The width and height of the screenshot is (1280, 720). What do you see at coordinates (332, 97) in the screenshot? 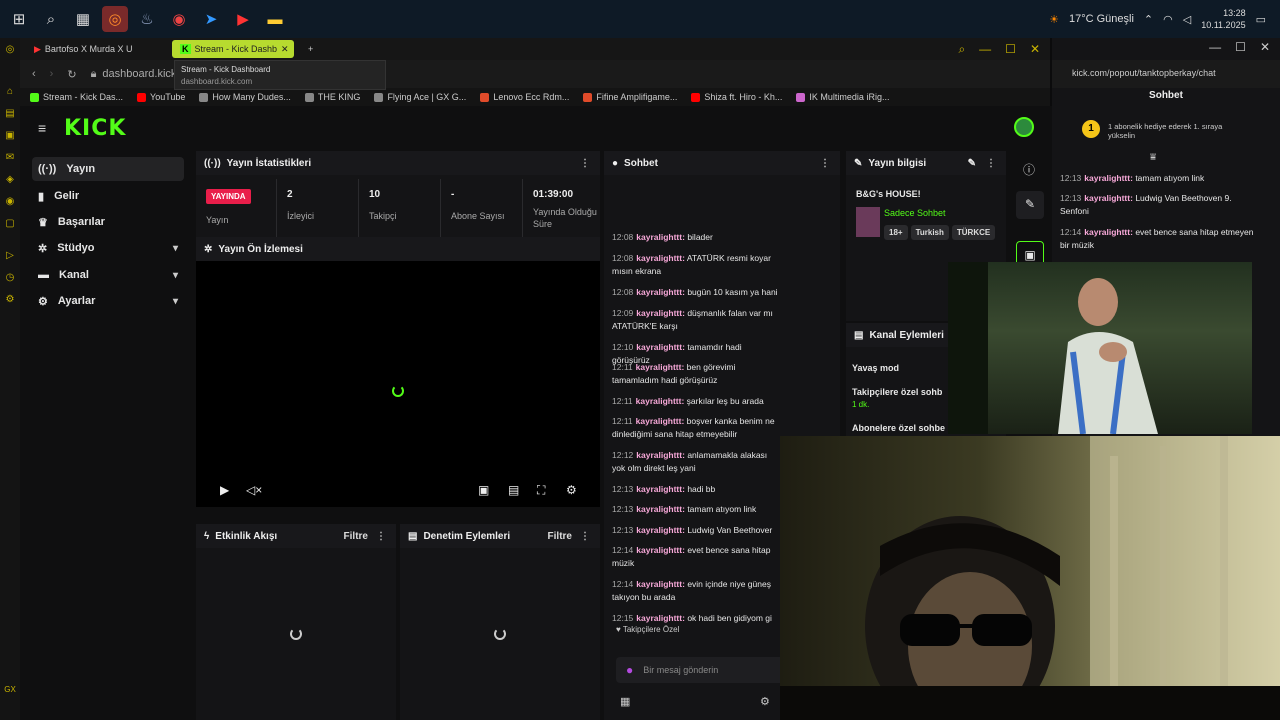
I see `bookmark-item: THE KING` at bounding box center [332, 97].